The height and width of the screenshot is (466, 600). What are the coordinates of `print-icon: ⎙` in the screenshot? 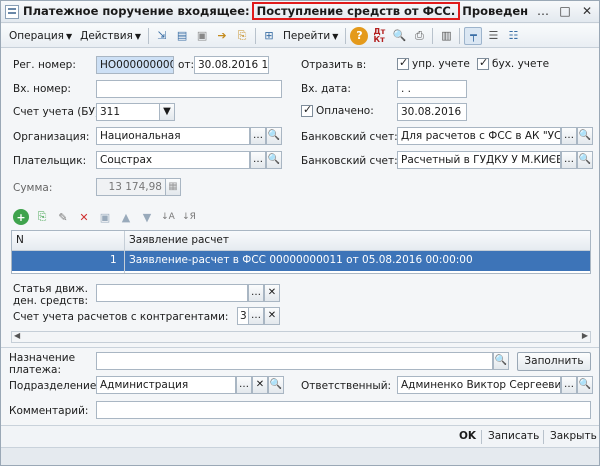 It's located at (419, 36).